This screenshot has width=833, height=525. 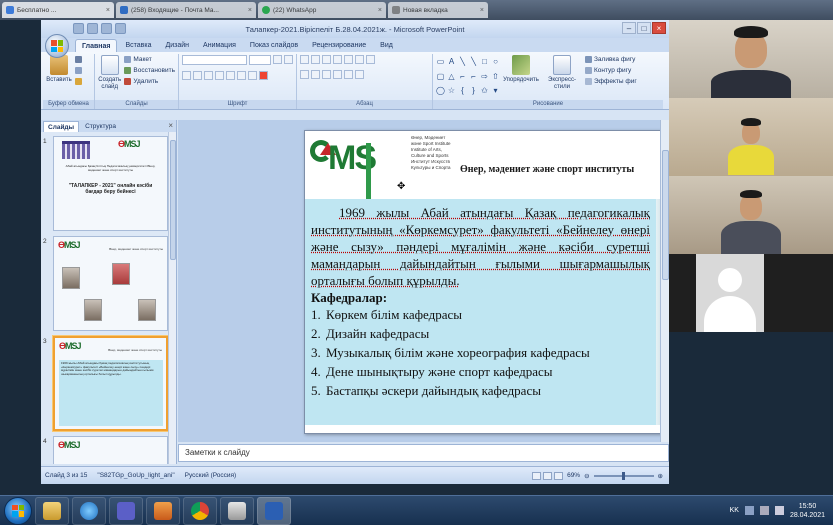 I want to click on shape-effects-button: Эффекты фиг, so click(x=611, y=81).